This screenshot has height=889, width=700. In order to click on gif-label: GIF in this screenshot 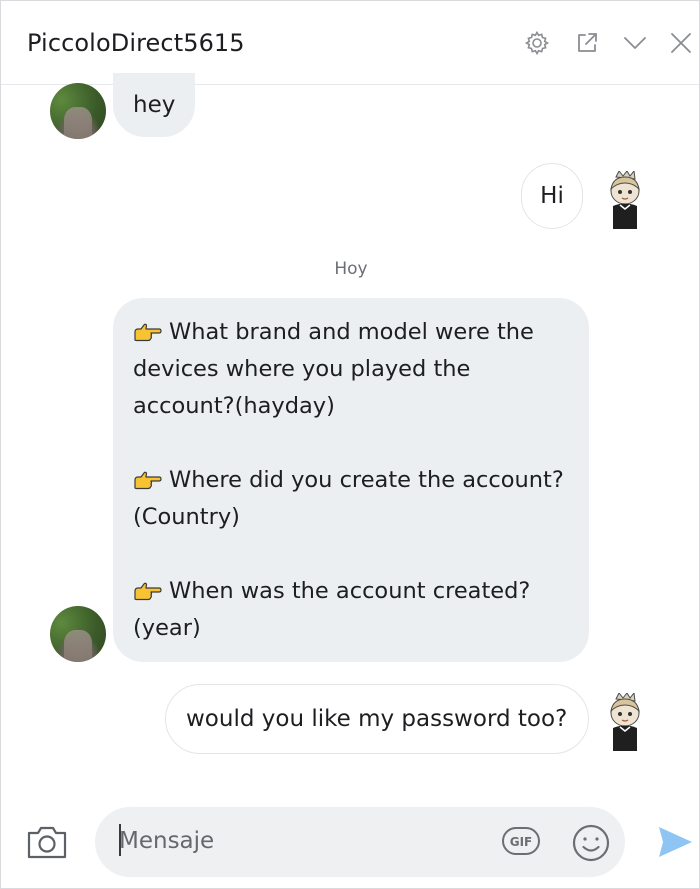, I will do `click(521, 842)`.